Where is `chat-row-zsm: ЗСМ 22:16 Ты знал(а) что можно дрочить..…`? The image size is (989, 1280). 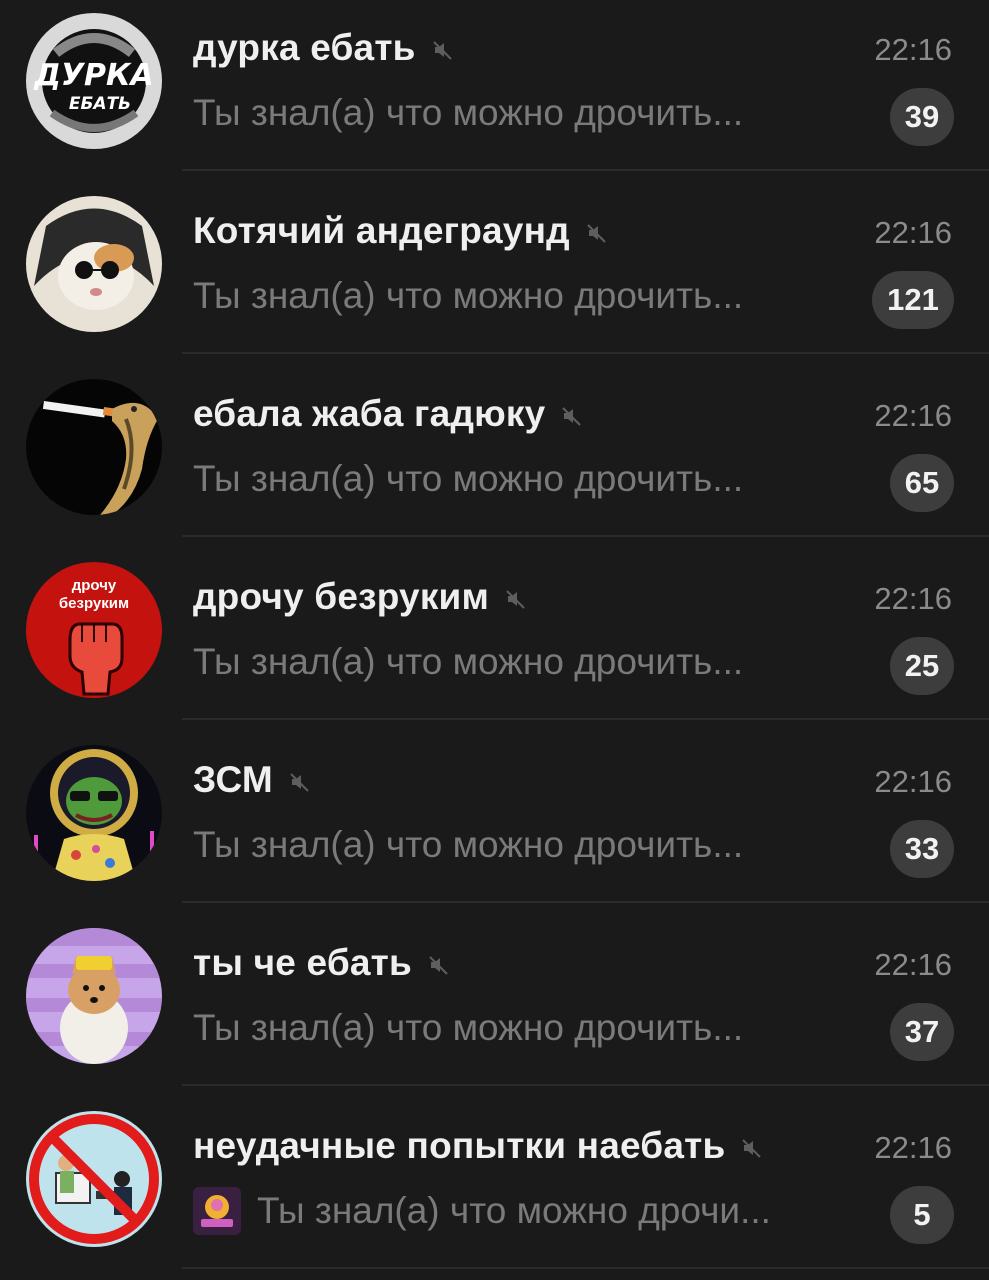
chat-row-zsm: ЗСМ 22:16 Ты знал(а) что можно дрочить..… is located at coordinates (494, 811).